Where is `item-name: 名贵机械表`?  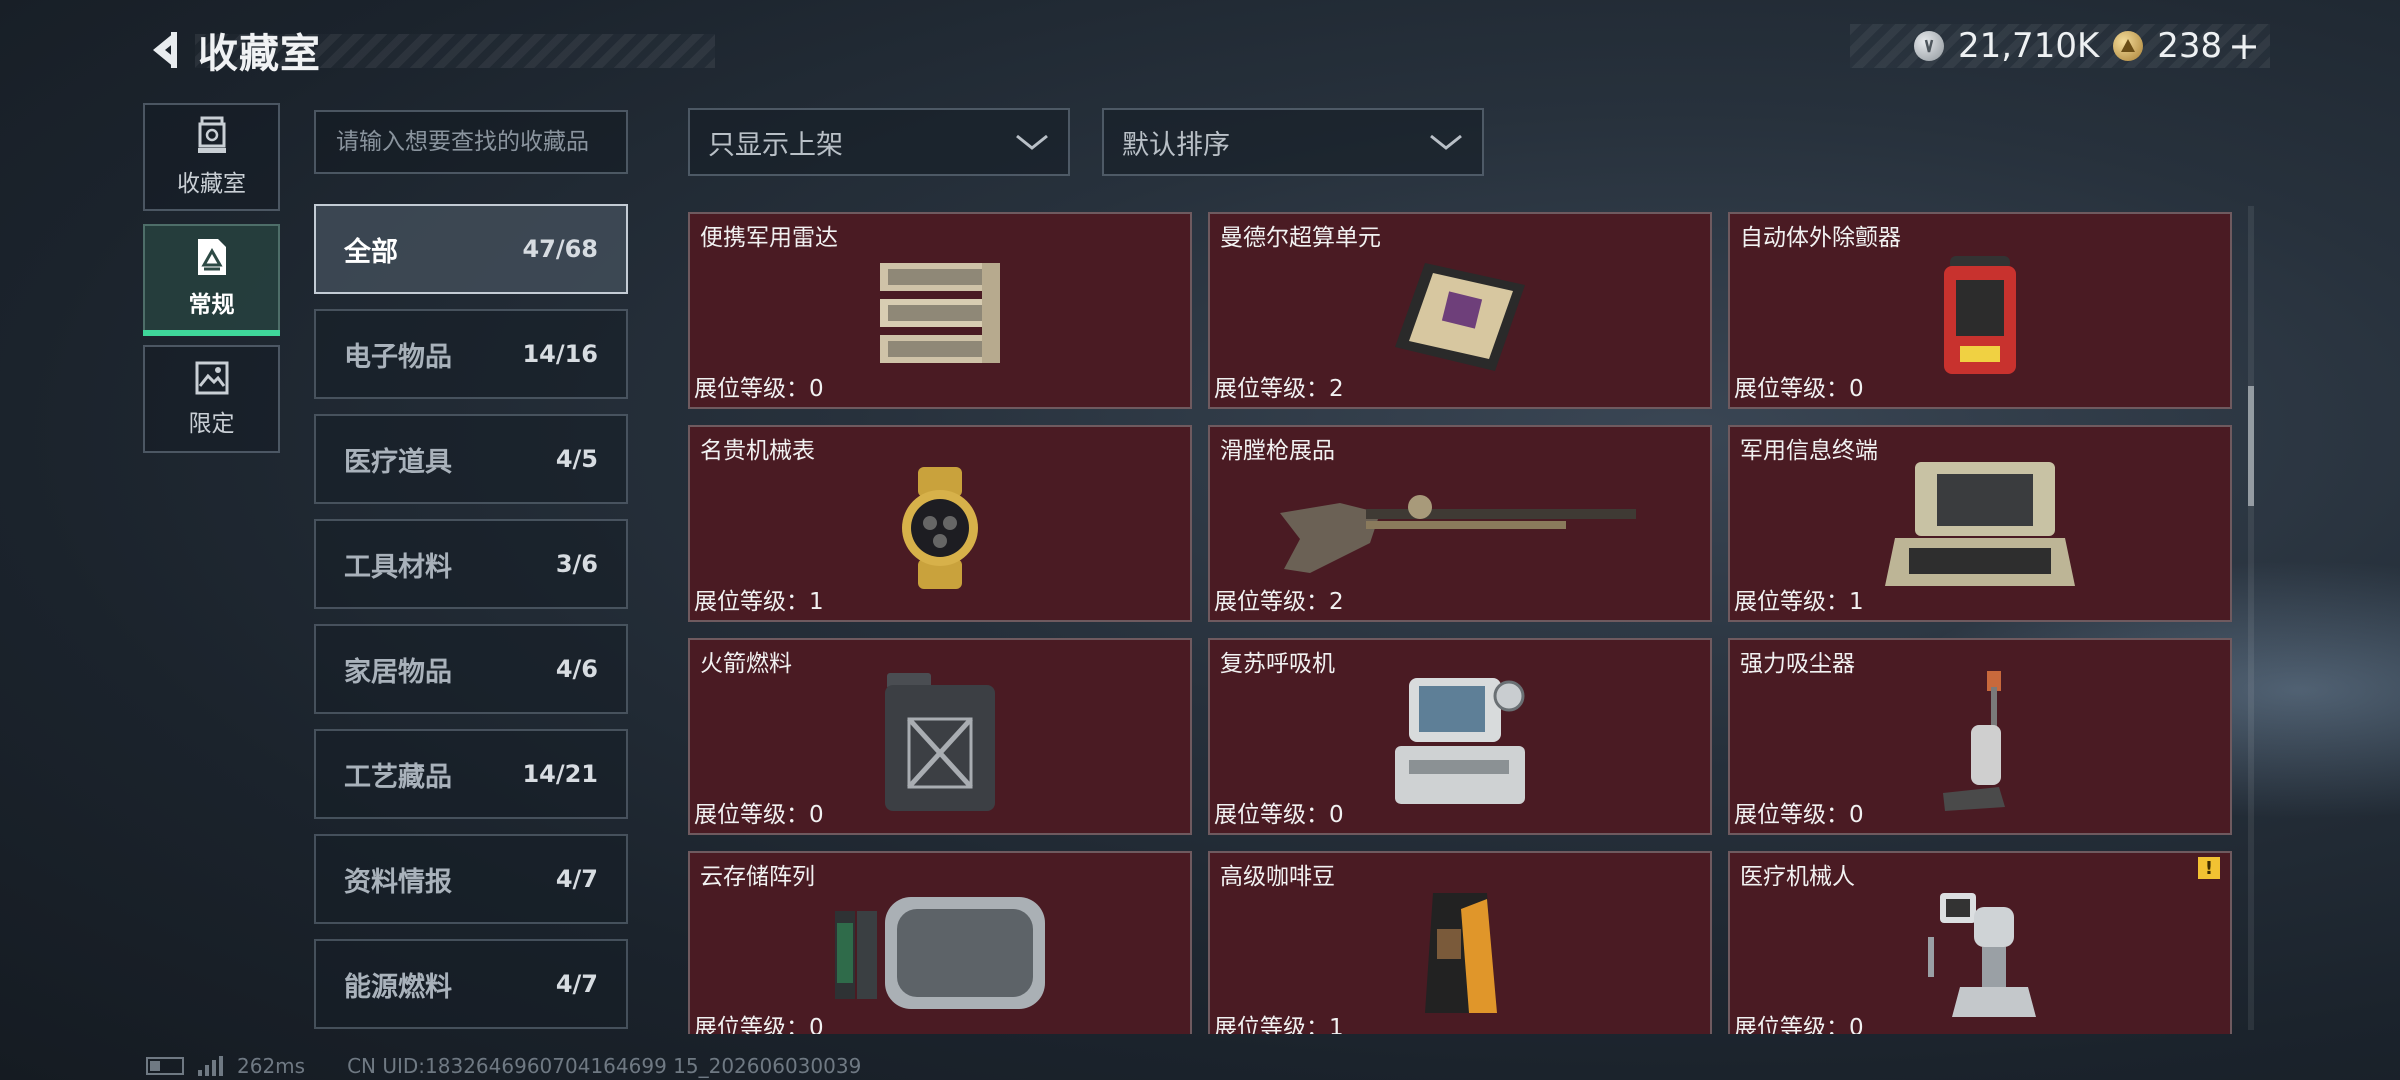
item-name: 名贵机械表 is located at coordinates (757, 451).